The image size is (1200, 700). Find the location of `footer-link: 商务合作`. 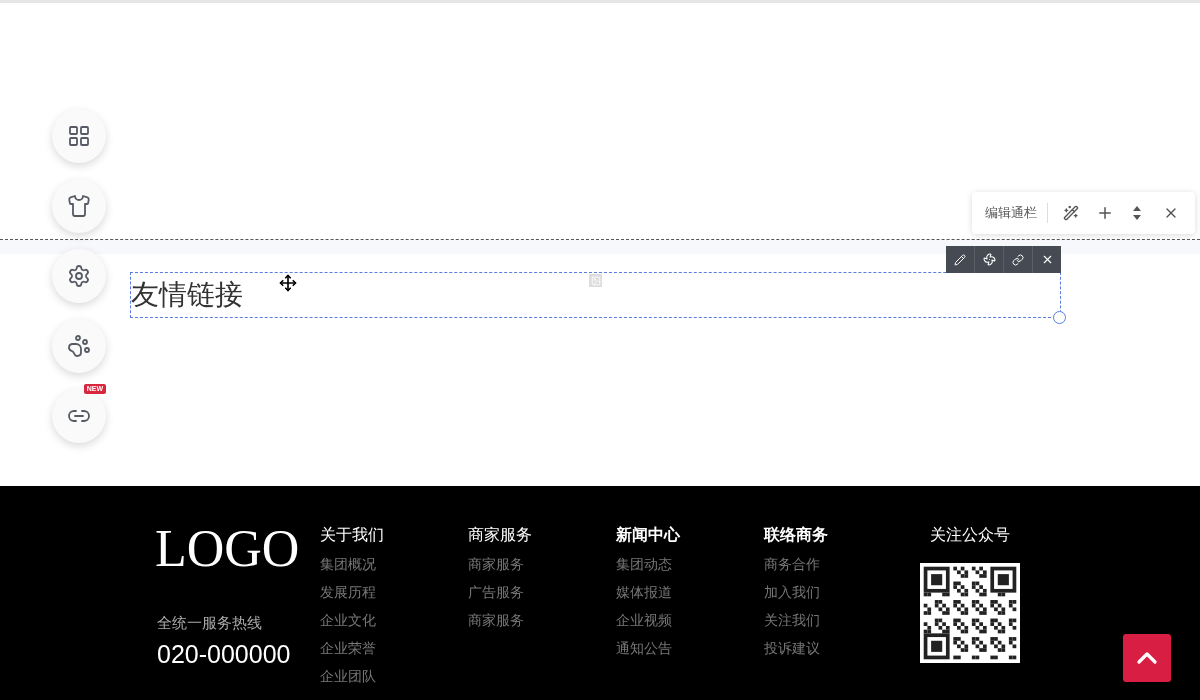

footer-link: 商务合作 is located at coordinates (792, 564).